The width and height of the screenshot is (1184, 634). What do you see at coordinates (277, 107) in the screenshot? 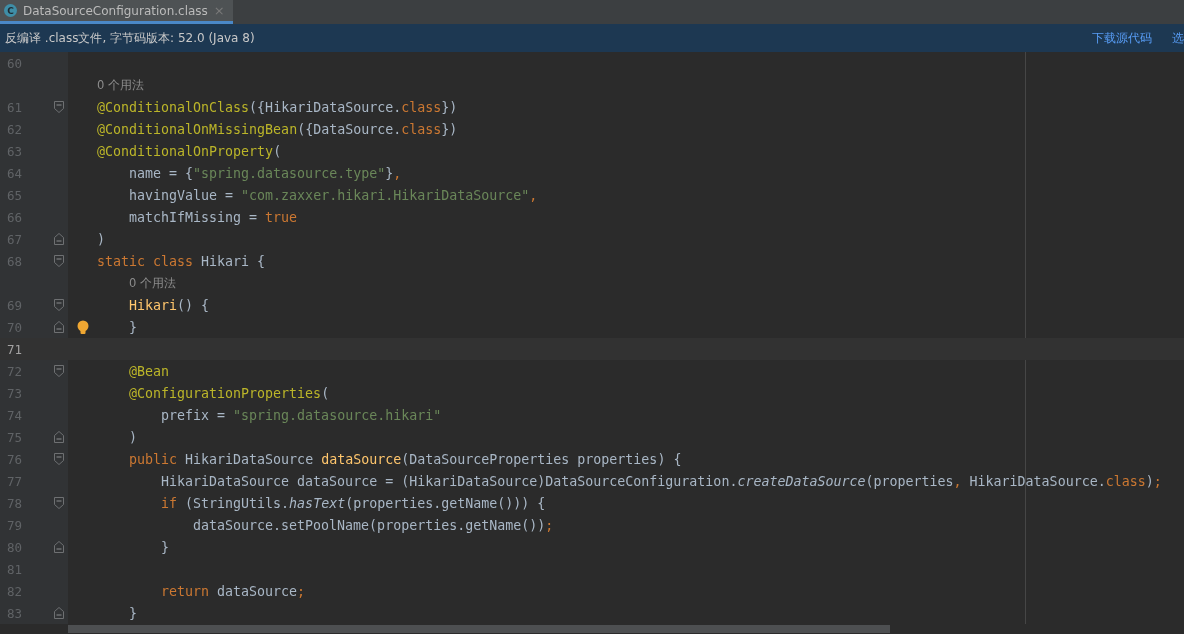
I see `code-line: @ConditionalOnClass({HikariDataSource.class})` at bounding box center [277, 107].